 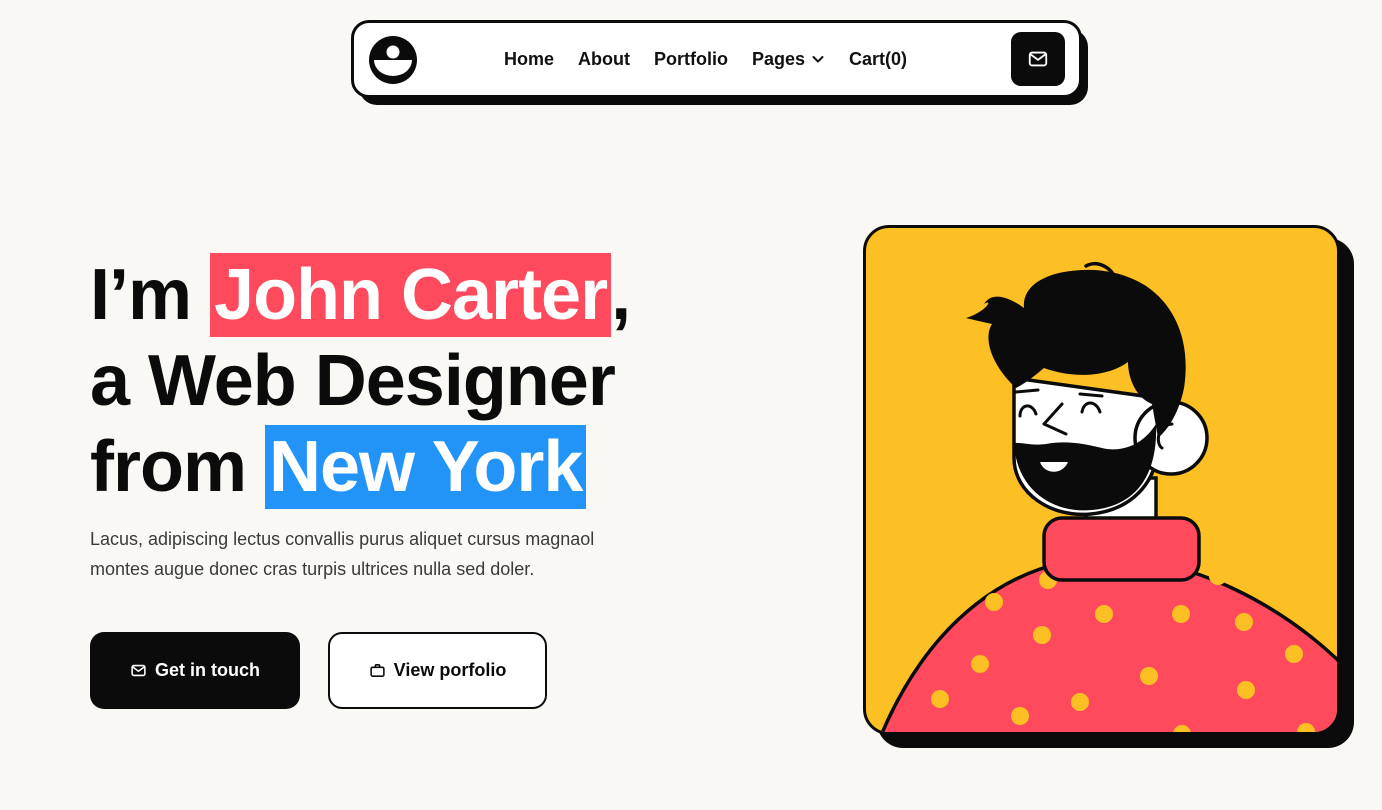 What do you see at coordinates (621, 295) in the screenshot?
I see `hero-comma: ,` at bounding box center [621, 295].